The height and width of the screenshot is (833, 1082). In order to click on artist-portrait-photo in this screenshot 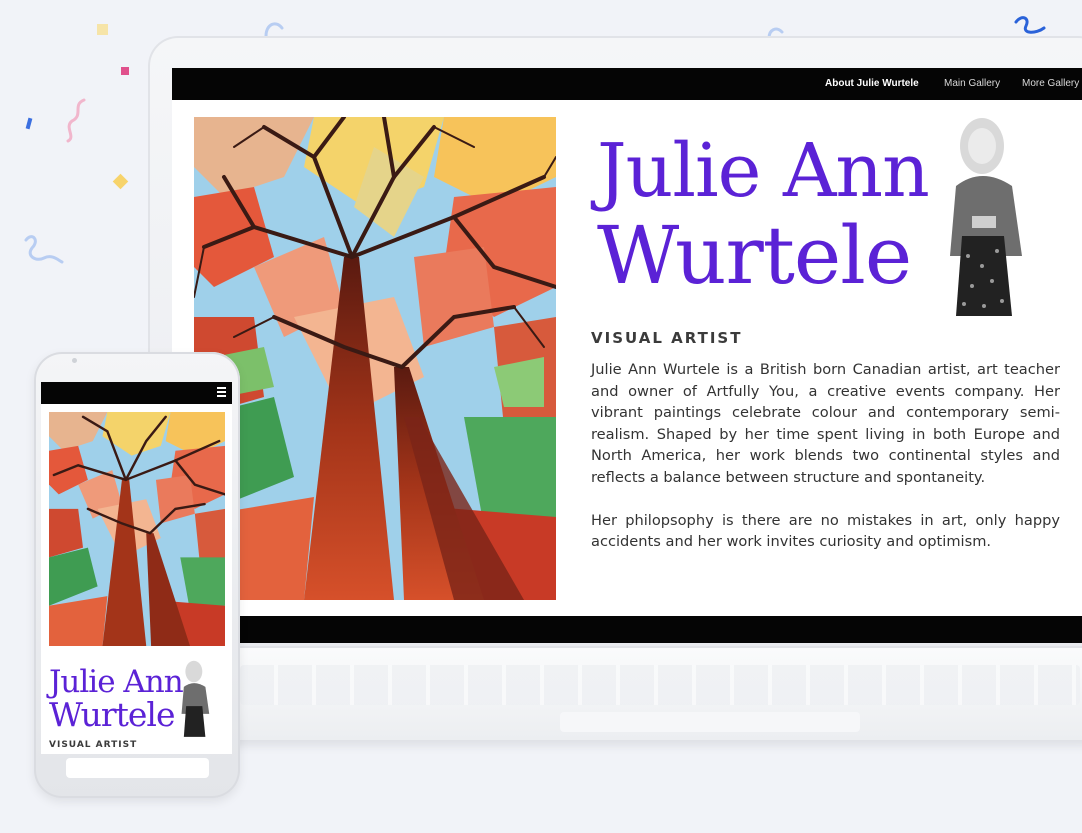, I will do `click(986, 217)`.